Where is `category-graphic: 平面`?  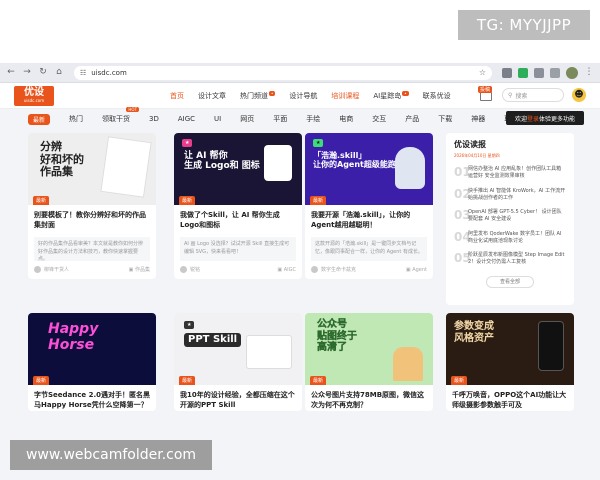
category-graphic: 平面 is located at coordinates (280, 119).